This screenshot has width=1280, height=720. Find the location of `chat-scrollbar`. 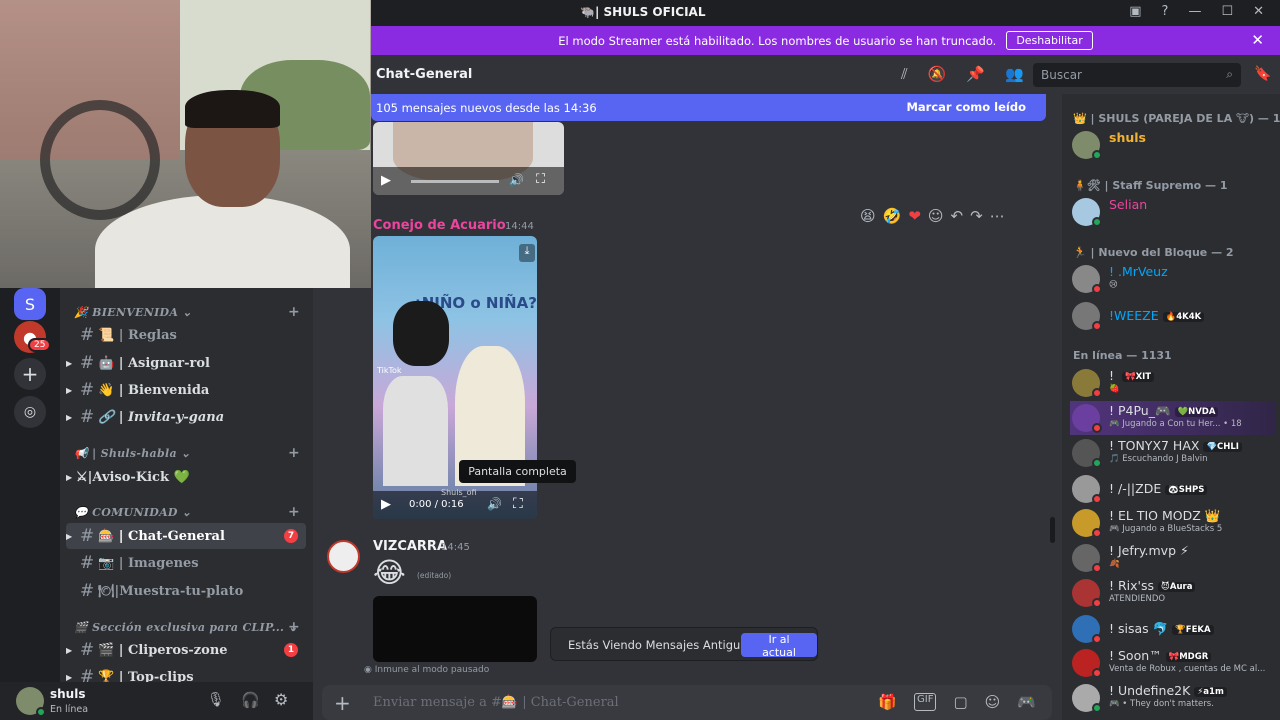

chat-scrollbar is located at coordinates (1052, 530).